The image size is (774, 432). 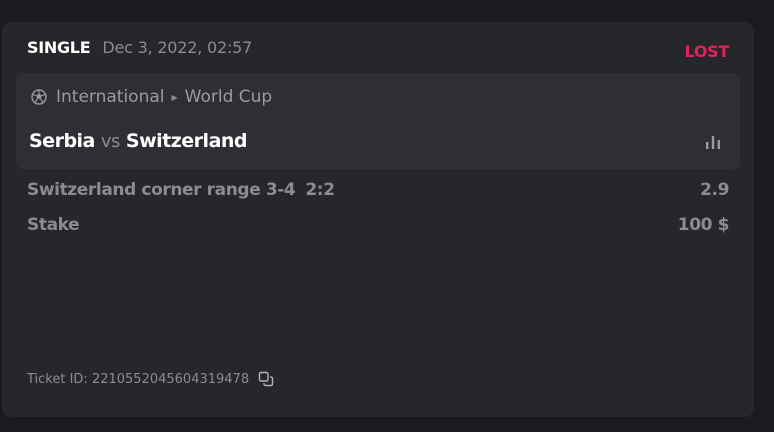 What do you see at coordinates (707, 51) in the screenshot?
I see `status-badge: LOST` at bounding box center [707, 51].